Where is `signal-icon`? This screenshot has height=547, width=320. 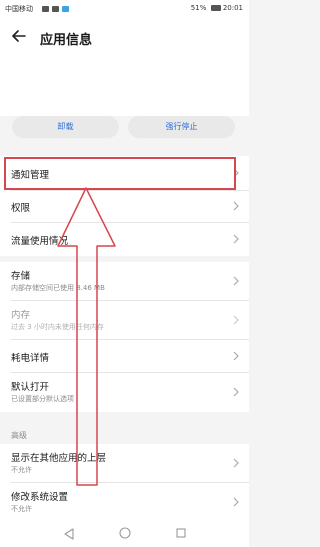
signal-icon is located at coordinates (45, 9).